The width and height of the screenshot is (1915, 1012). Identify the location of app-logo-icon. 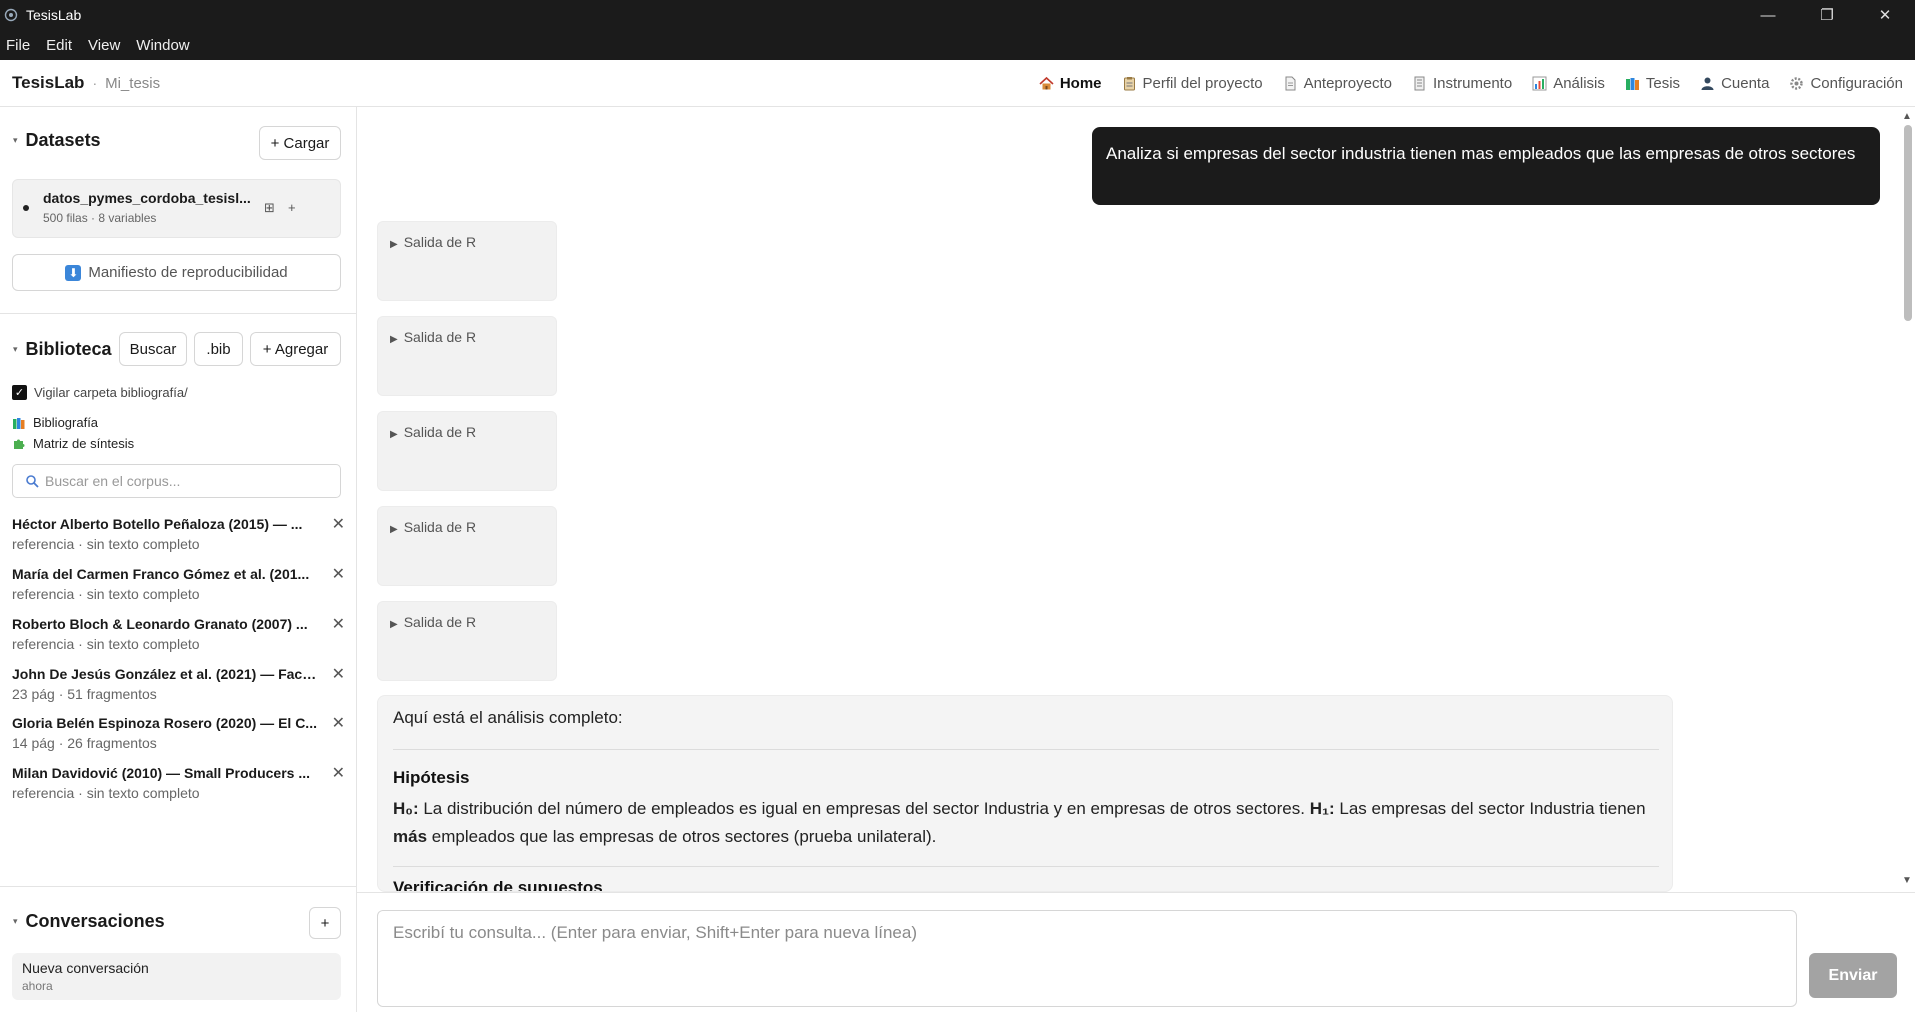
(11, 15).